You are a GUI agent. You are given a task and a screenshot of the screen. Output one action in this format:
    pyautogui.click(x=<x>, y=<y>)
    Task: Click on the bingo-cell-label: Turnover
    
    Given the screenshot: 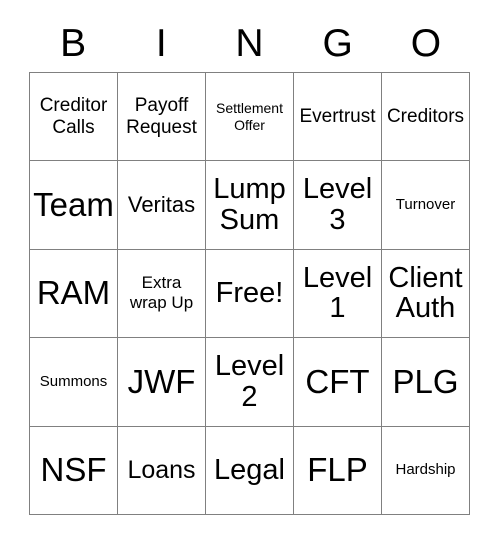 What is the action you would take?
    pyautogui.click(x=425, y=205)
    